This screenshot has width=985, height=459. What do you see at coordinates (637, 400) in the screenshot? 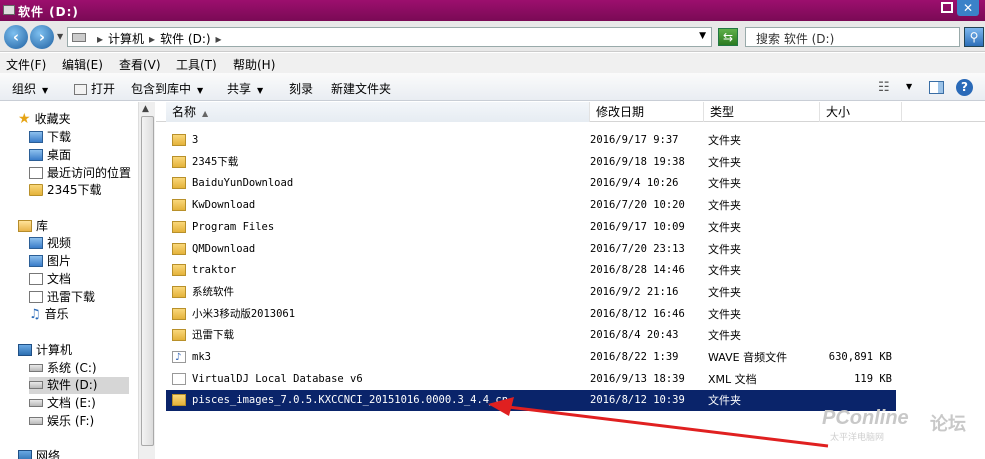
I see `file-date: 2016/8/12 10:39` at bounding box center [637, 400].